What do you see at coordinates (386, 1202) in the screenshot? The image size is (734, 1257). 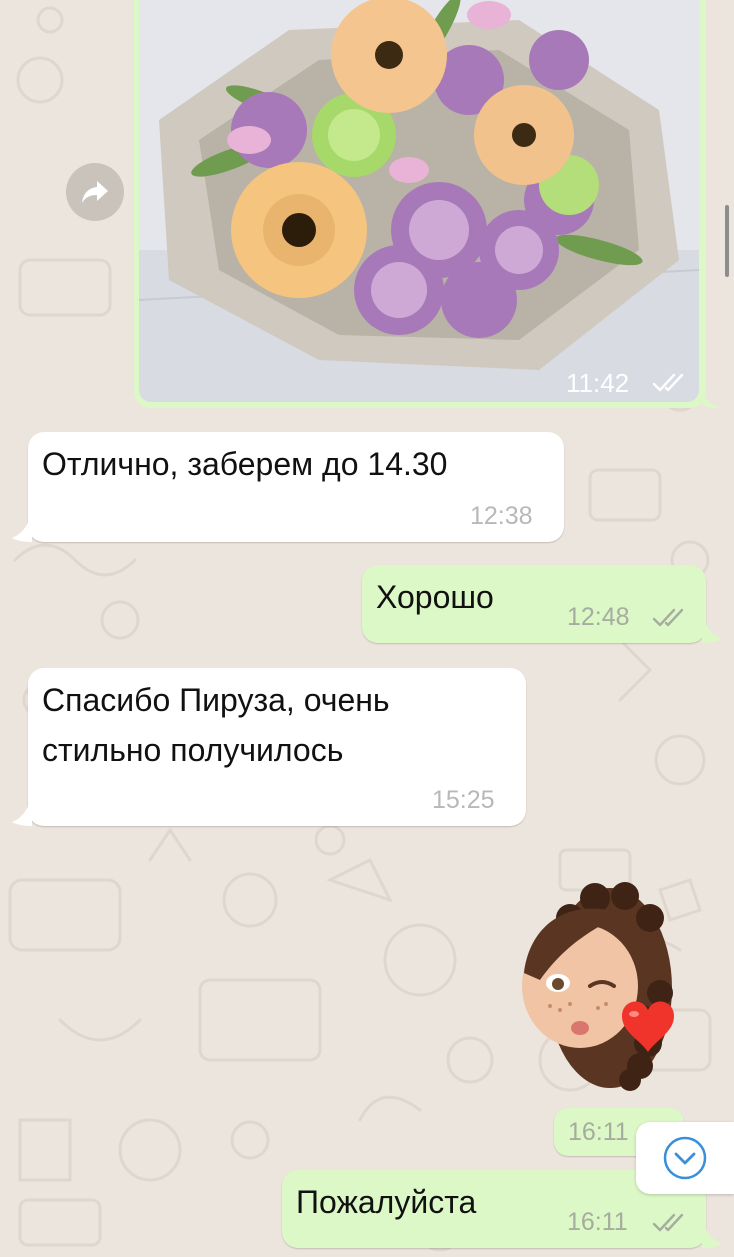 I see `message-text: Пожалуйста` at bounding box center [386, 1202].